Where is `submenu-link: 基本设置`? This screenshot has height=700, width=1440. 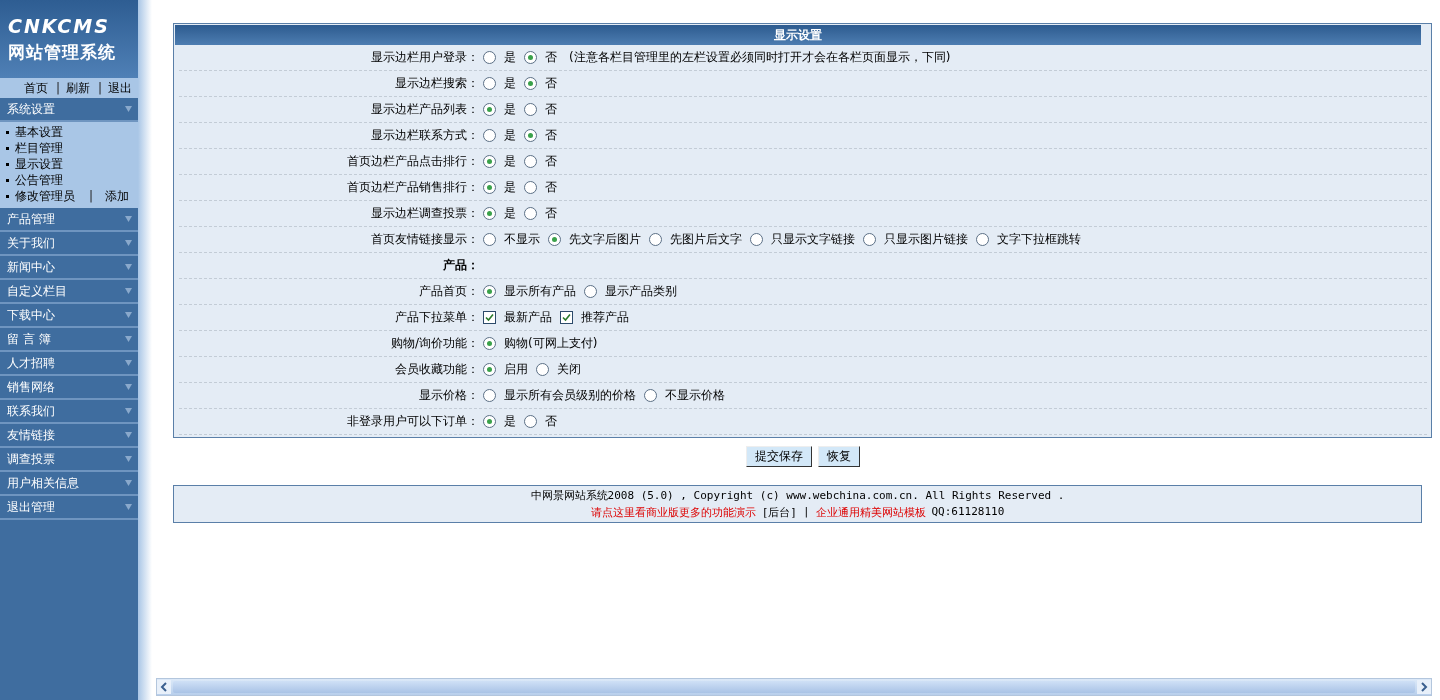 submenu-link: 基本设置 is located at coordinates (39, 132).